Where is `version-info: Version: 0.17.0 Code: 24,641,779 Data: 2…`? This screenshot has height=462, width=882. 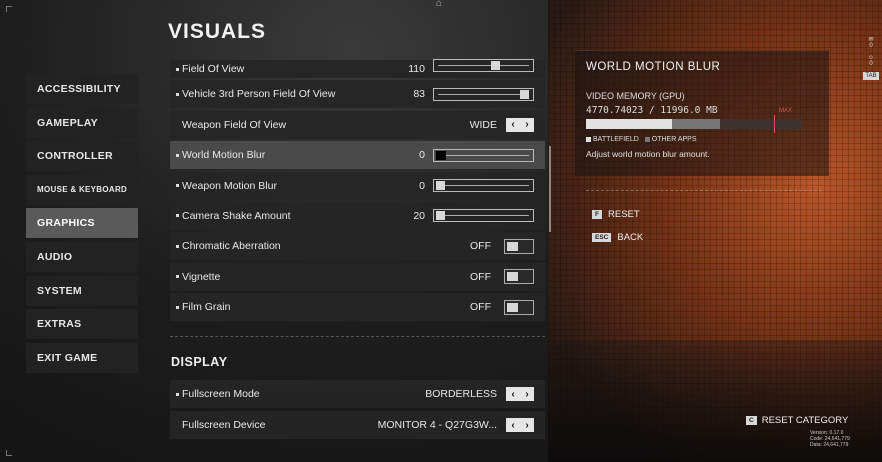 version-info: Version: 0.17.0 Code: 24,641,779 Data: 2… is located at coordinates (830, 439).